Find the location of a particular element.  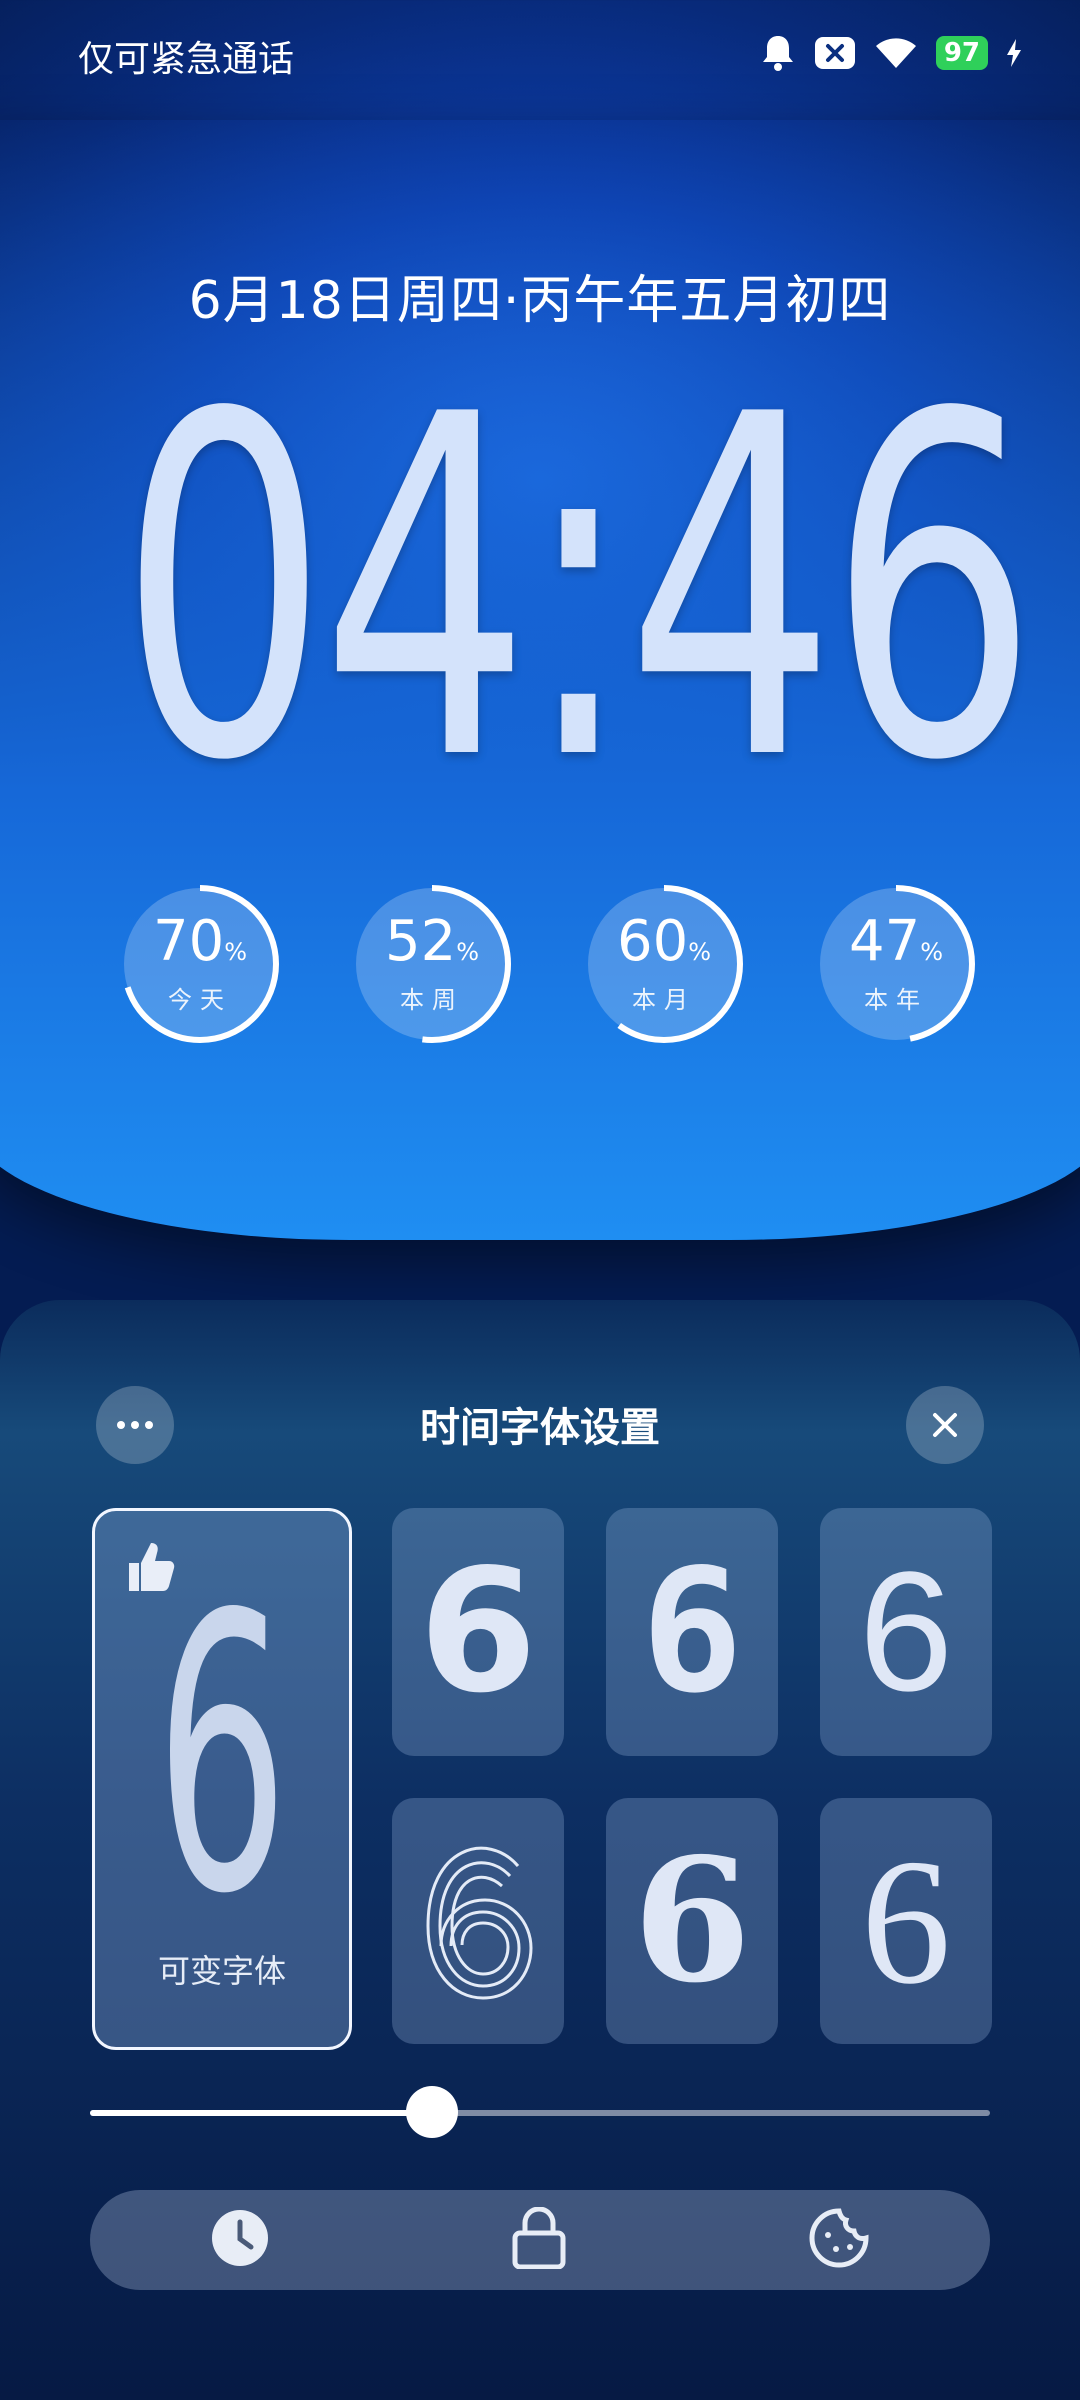

carrier-text: 仅可紧急通话 is located at coordinates (186, 59).